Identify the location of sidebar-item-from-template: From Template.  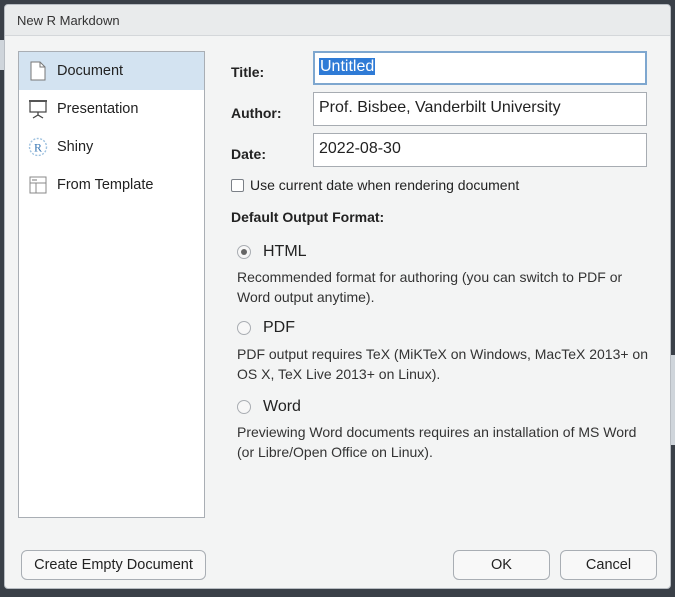
(111, 185).